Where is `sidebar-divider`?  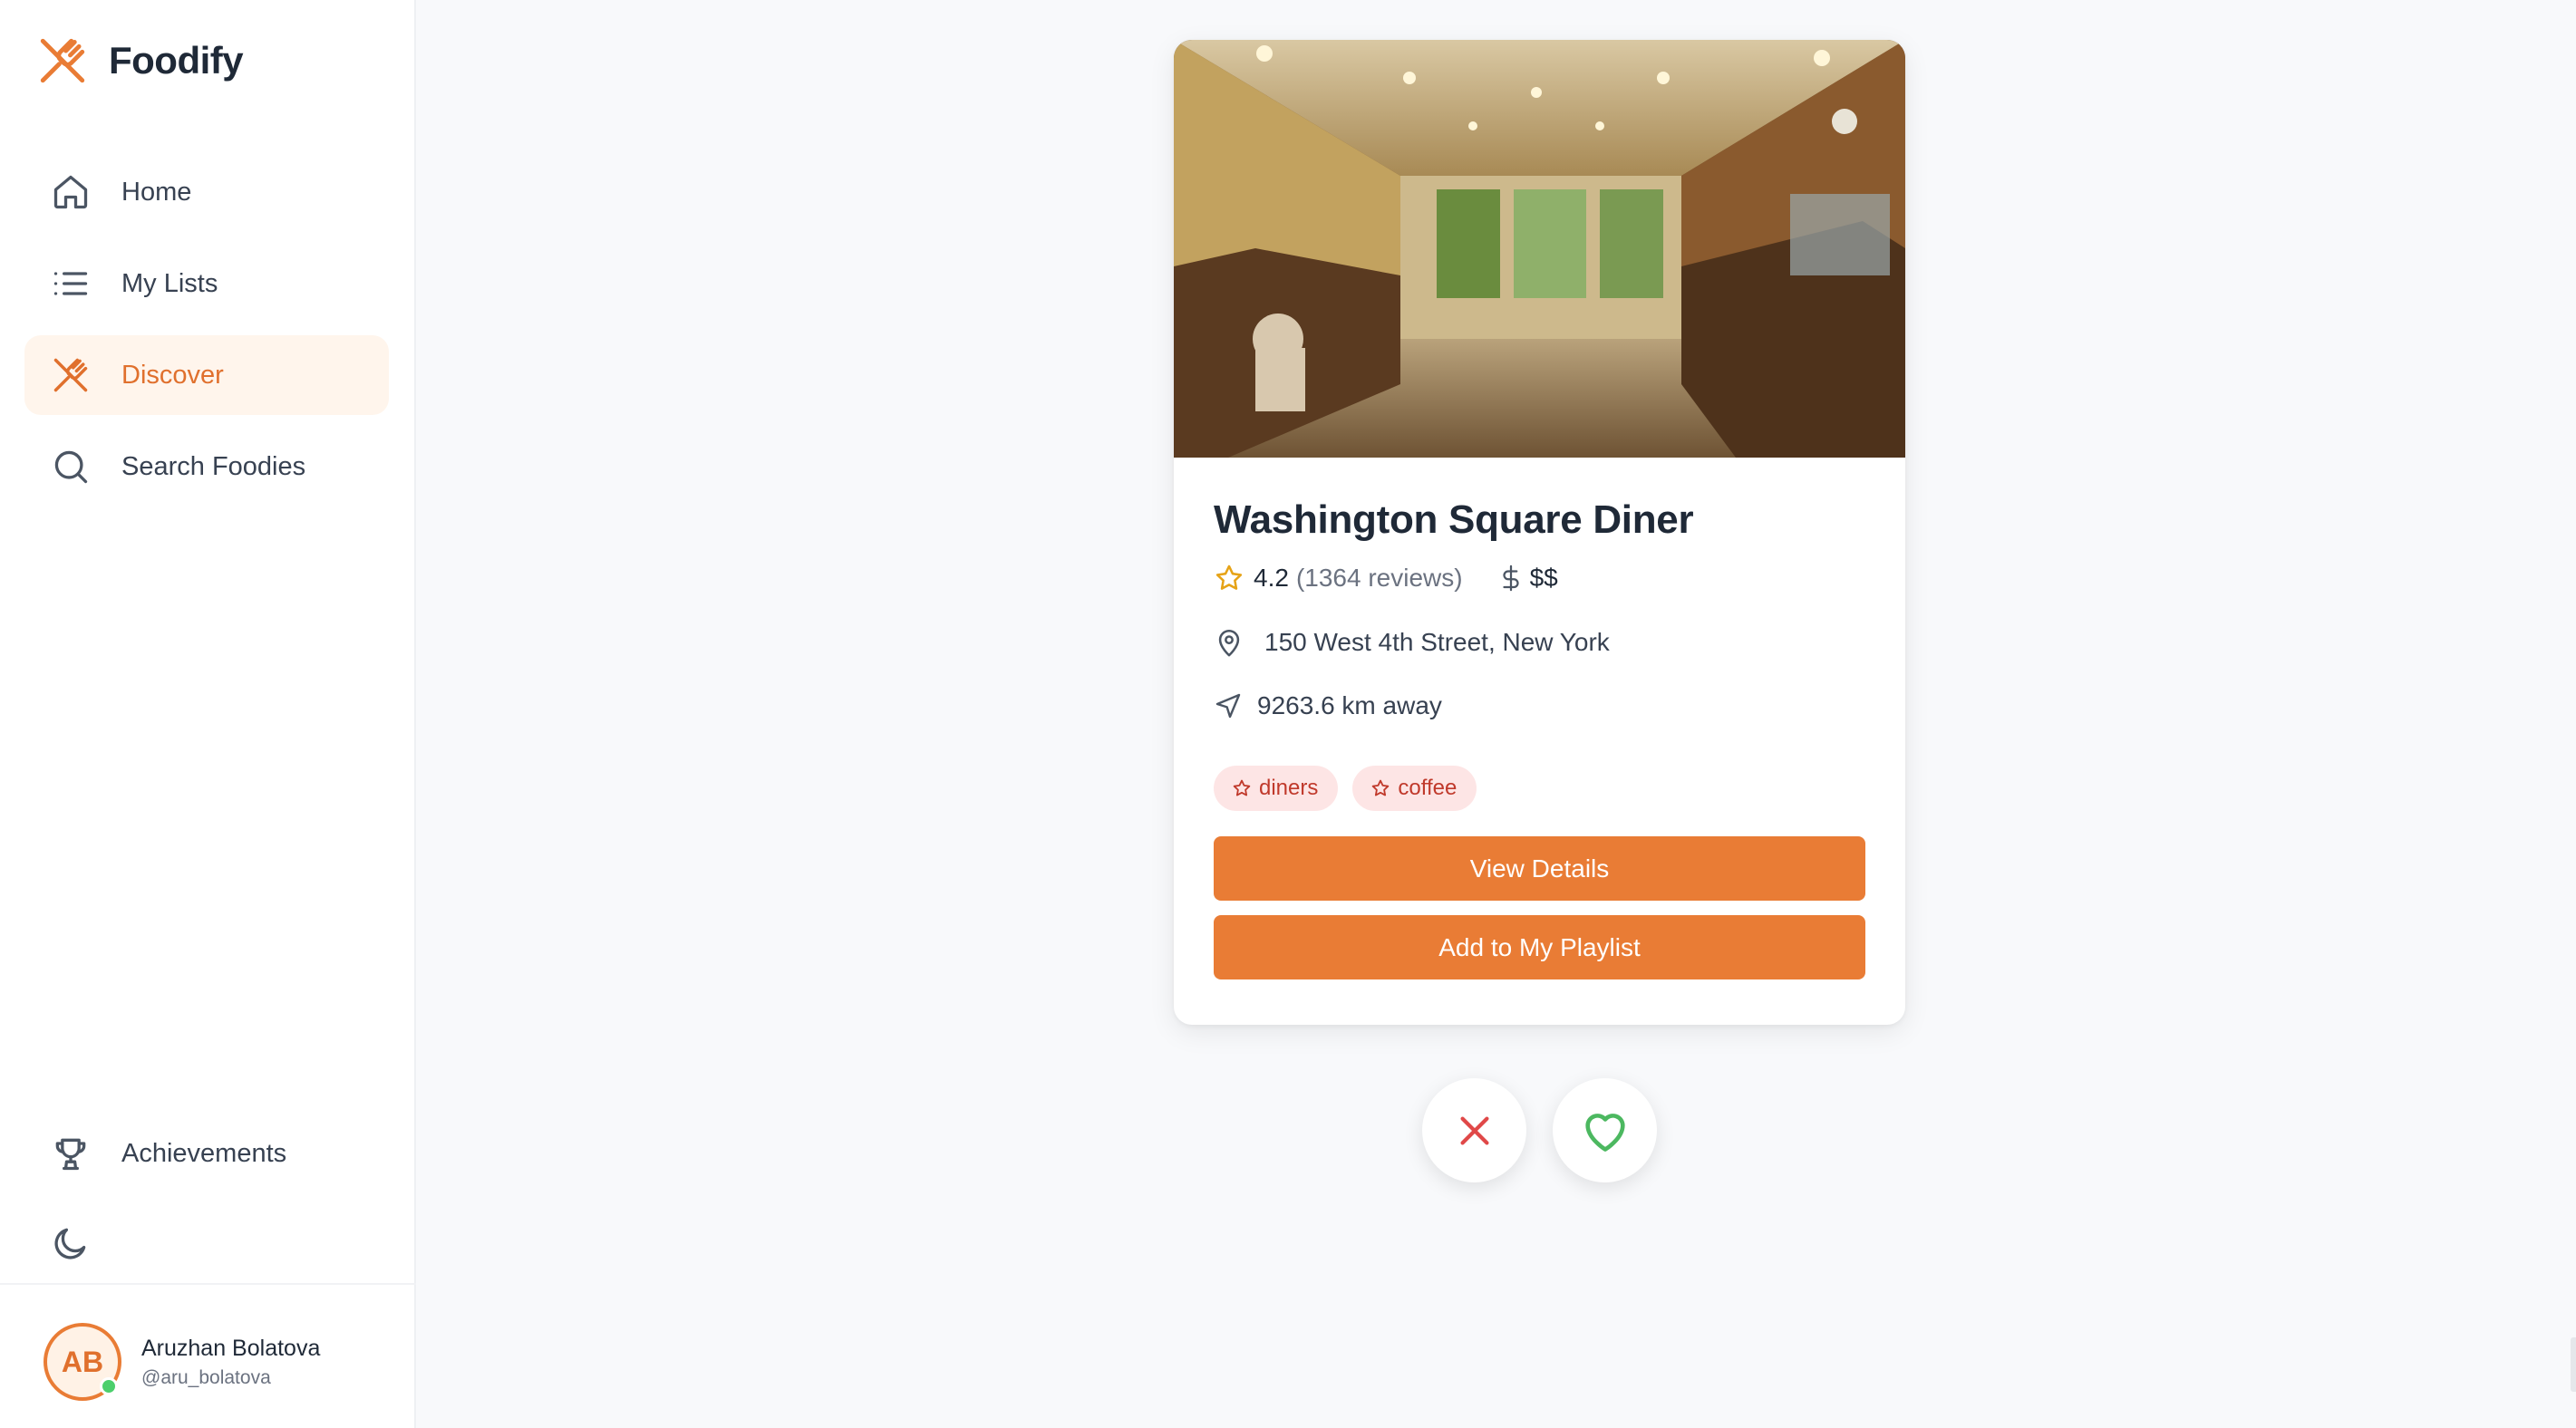
sidebar-divider is located at coordinates (208, 1284).